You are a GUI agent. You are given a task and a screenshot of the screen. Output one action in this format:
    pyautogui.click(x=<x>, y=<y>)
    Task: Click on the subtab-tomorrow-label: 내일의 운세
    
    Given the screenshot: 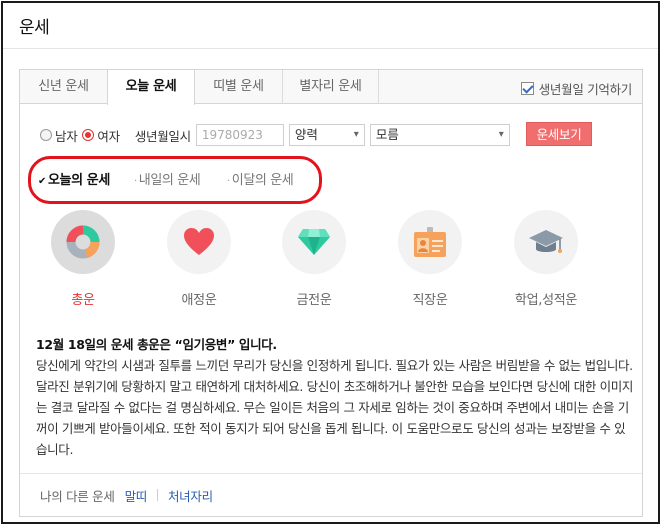 What is the action you would take?
    pyautogui.click(x=169, y=180)
    